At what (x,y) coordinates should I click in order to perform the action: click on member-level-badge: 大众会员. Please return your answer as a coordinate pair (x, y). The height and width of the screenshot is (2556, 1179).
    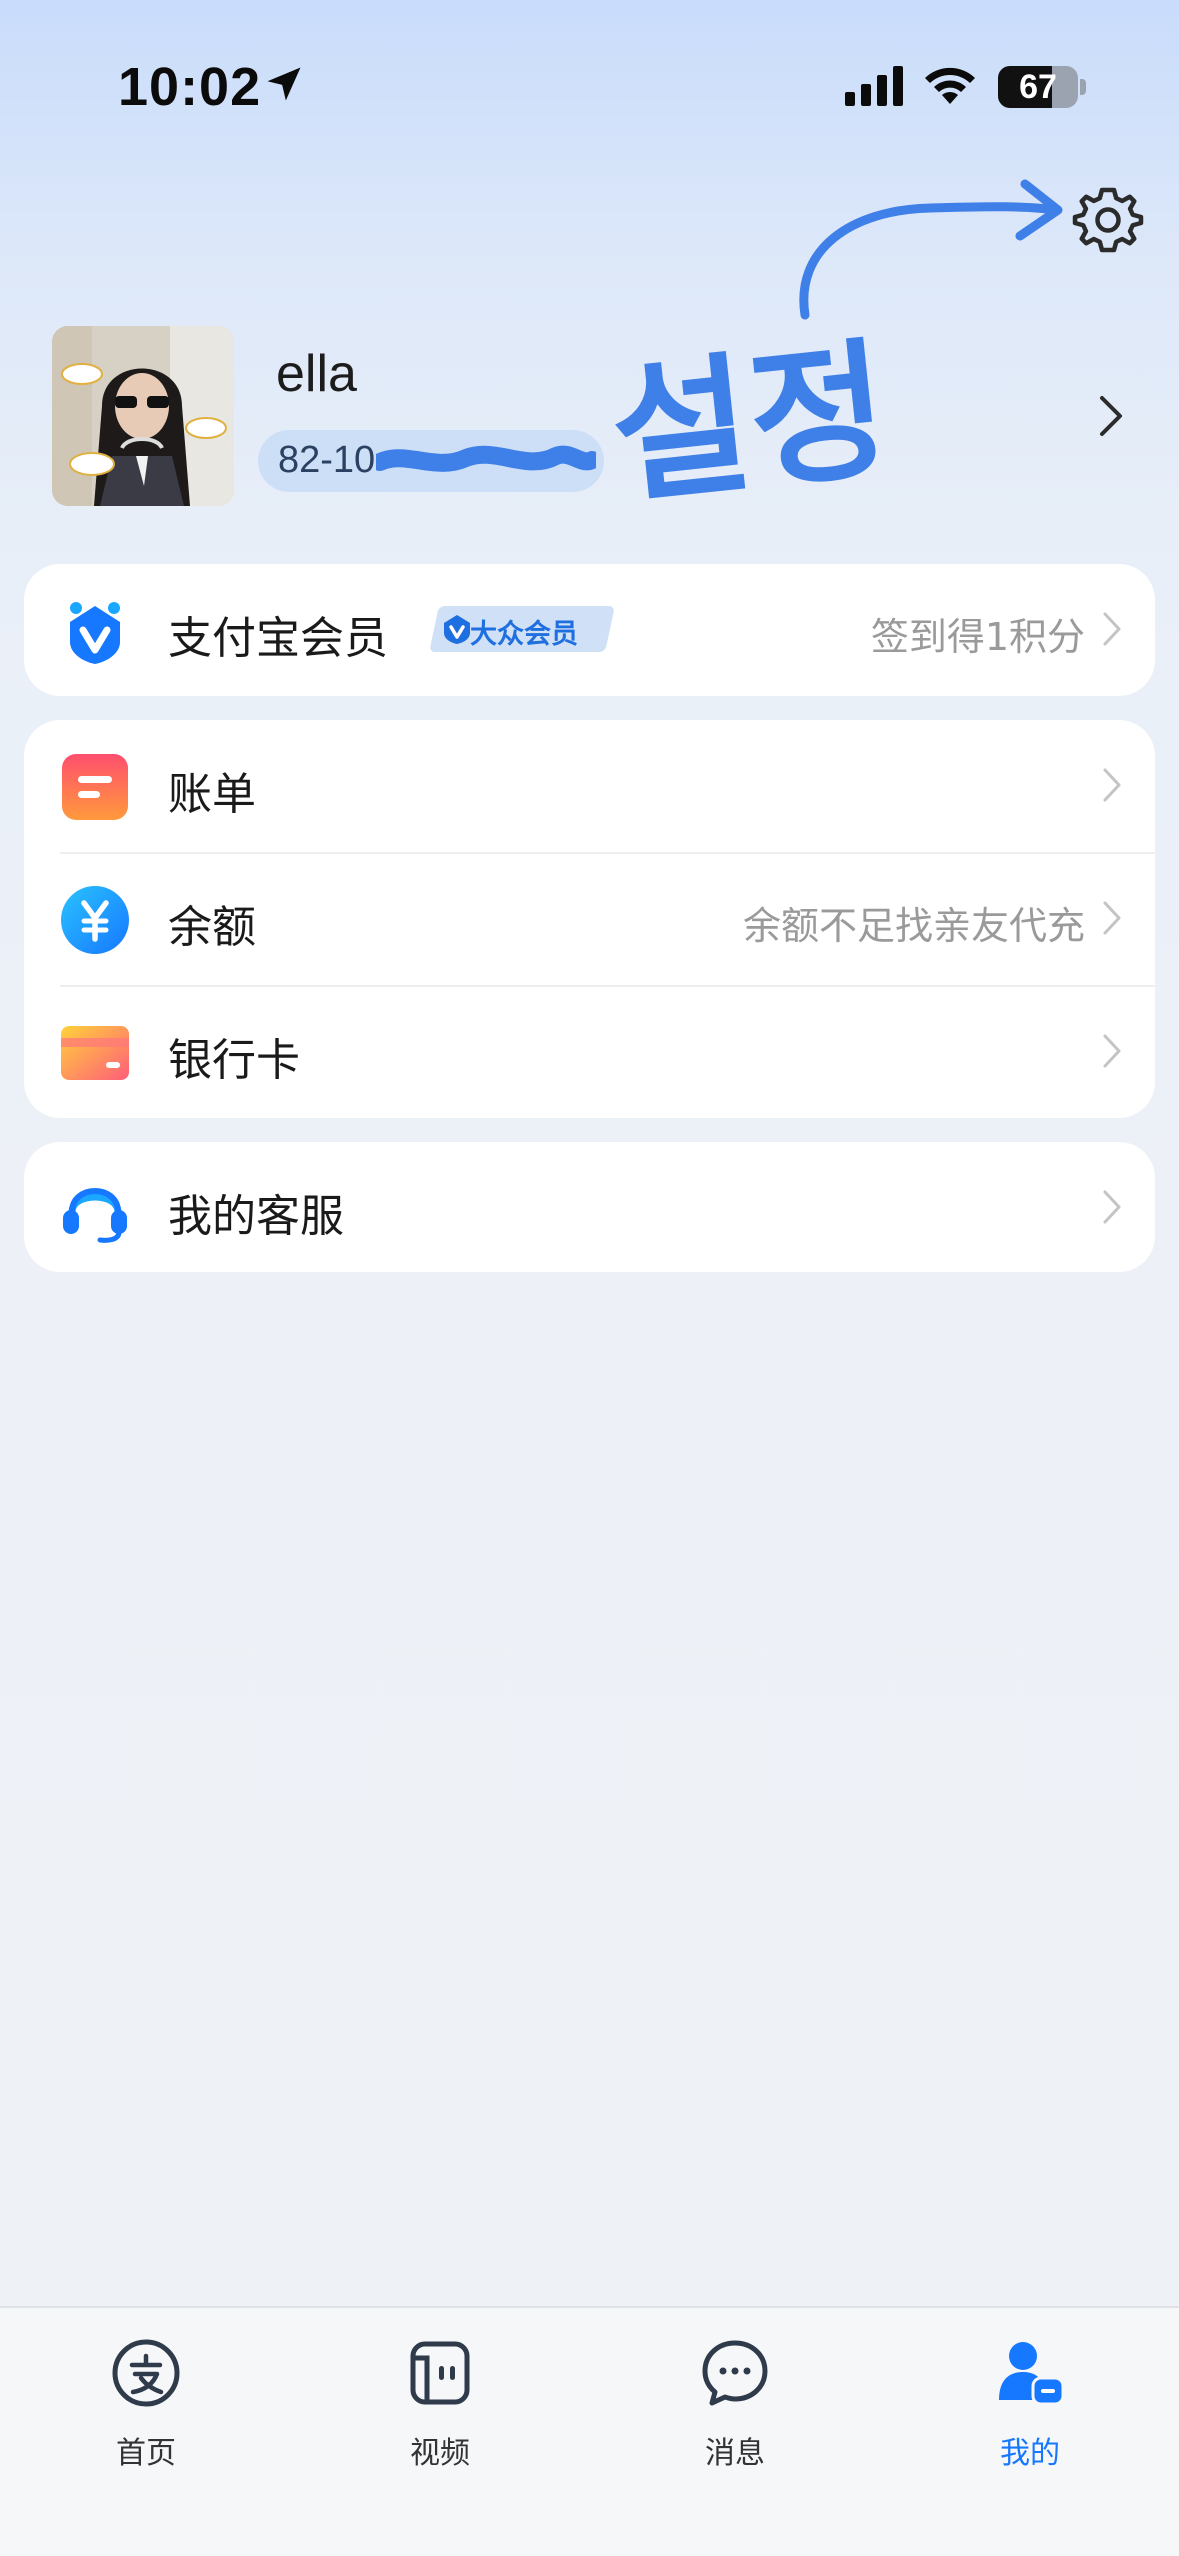
    Looking at the image, I should click on (522, 629).